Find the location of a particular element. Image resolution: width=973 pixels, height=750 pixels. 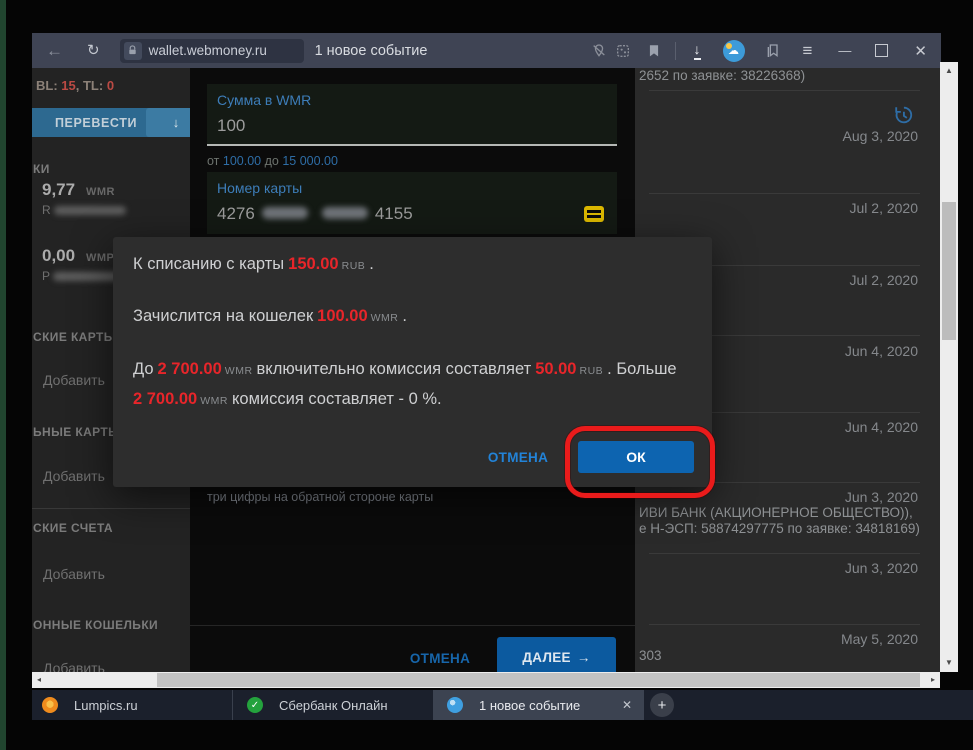

sidebar-divider is located at coordinates (111, 508).